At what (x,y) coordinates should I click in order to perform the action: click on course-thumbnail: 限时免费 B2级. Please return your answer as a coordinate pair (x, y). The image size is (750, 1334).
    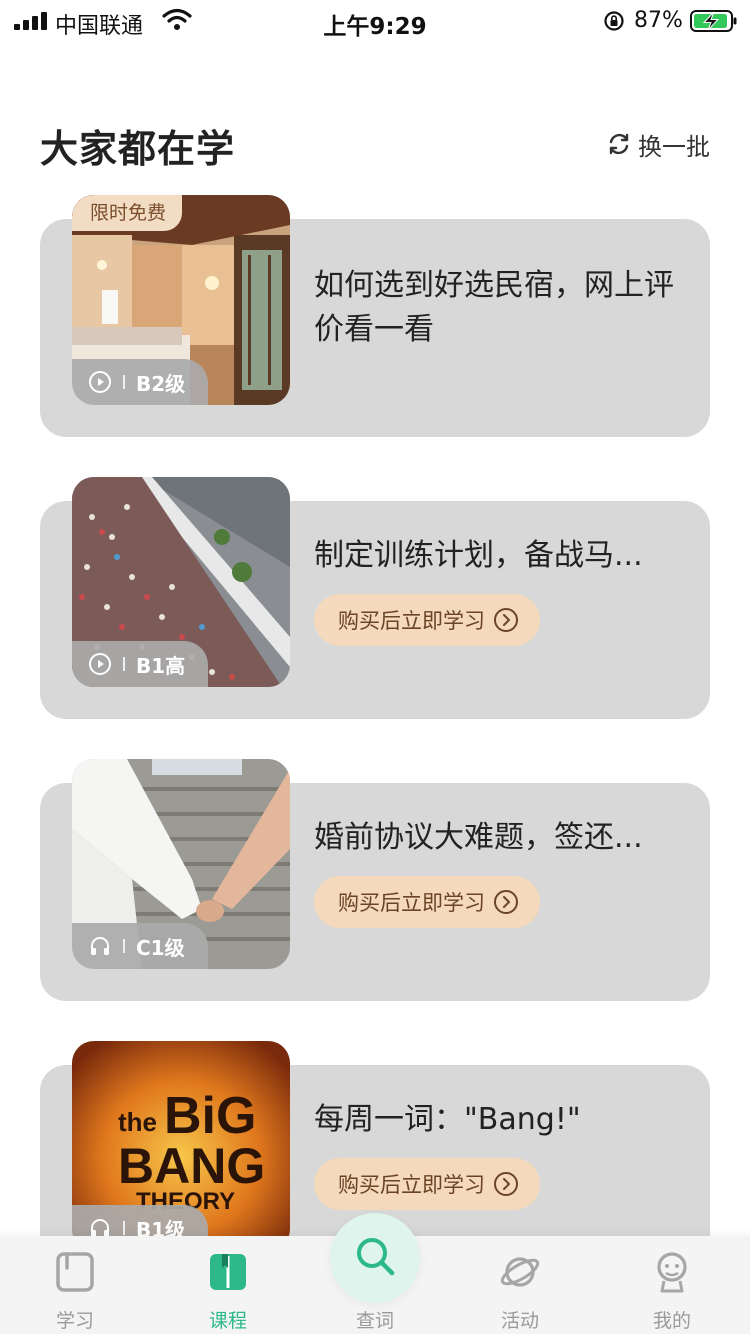
    Looking at the image, I should click on (181, 300).